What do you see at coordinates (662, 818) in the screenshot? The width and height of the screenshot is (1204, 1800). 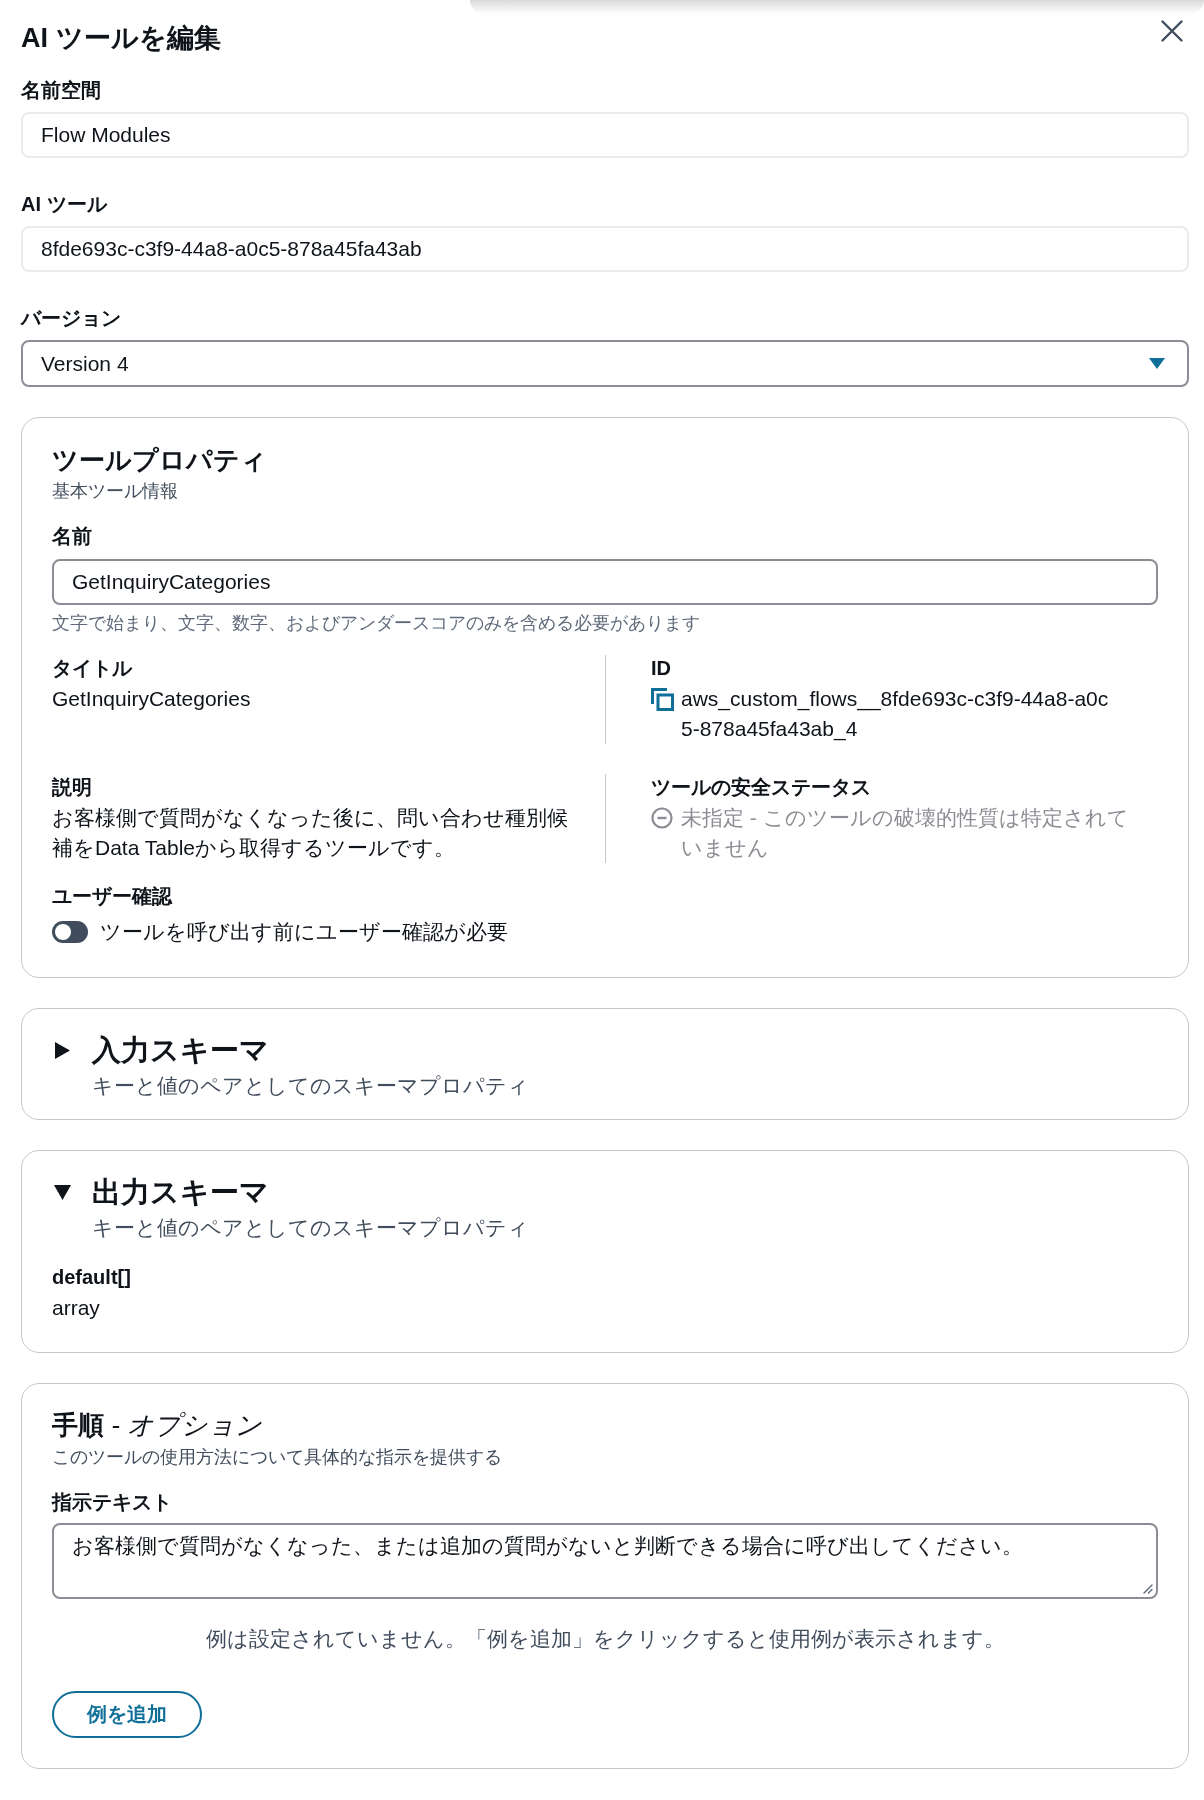 I see `minus-circle-icon` at bounding box center [662, 818].